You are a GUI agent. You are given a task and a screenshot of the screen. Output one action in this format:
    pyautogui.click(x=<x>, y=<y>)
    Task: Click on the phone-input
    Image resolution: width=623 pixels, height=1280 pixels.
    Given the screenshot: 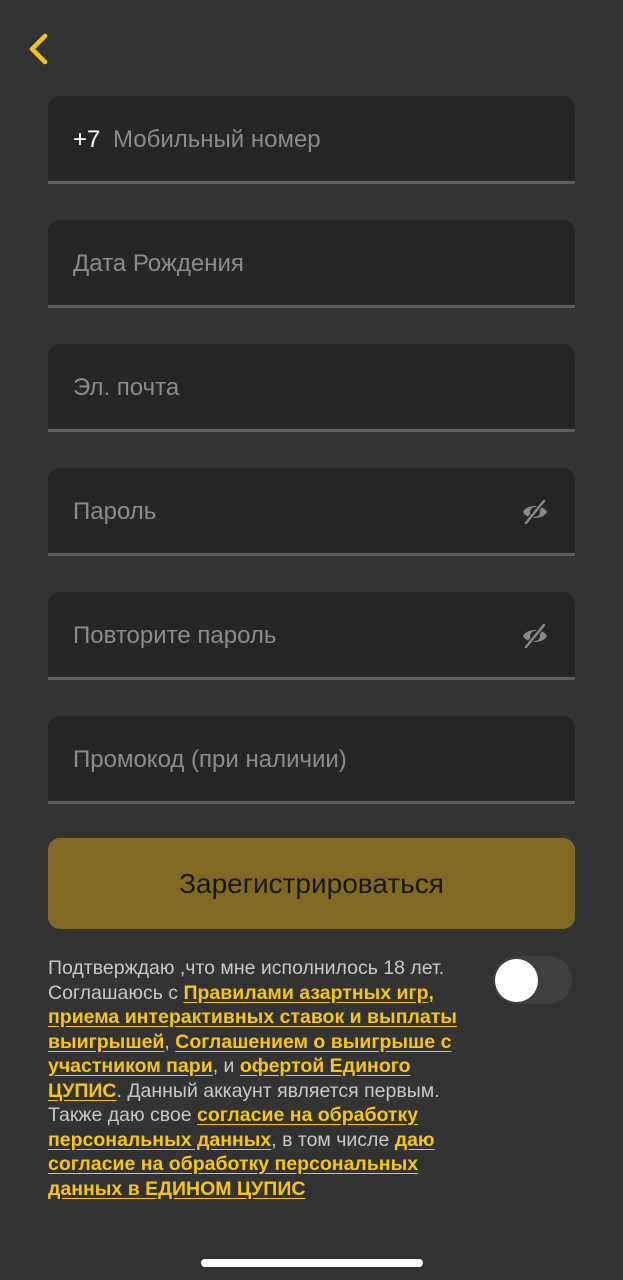 What is the action you would take?
    pyautogui.click(x=313, y=140)
    